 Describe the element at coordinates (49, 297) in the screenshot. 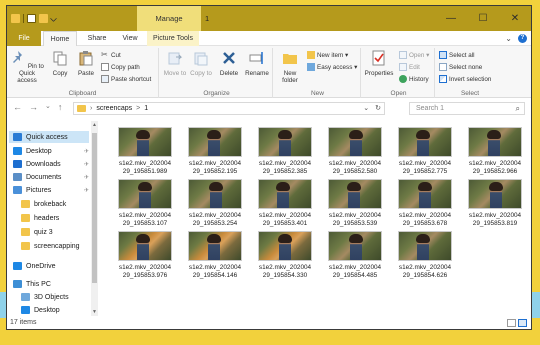

I see `nav-item: 3D Objects` at that location.